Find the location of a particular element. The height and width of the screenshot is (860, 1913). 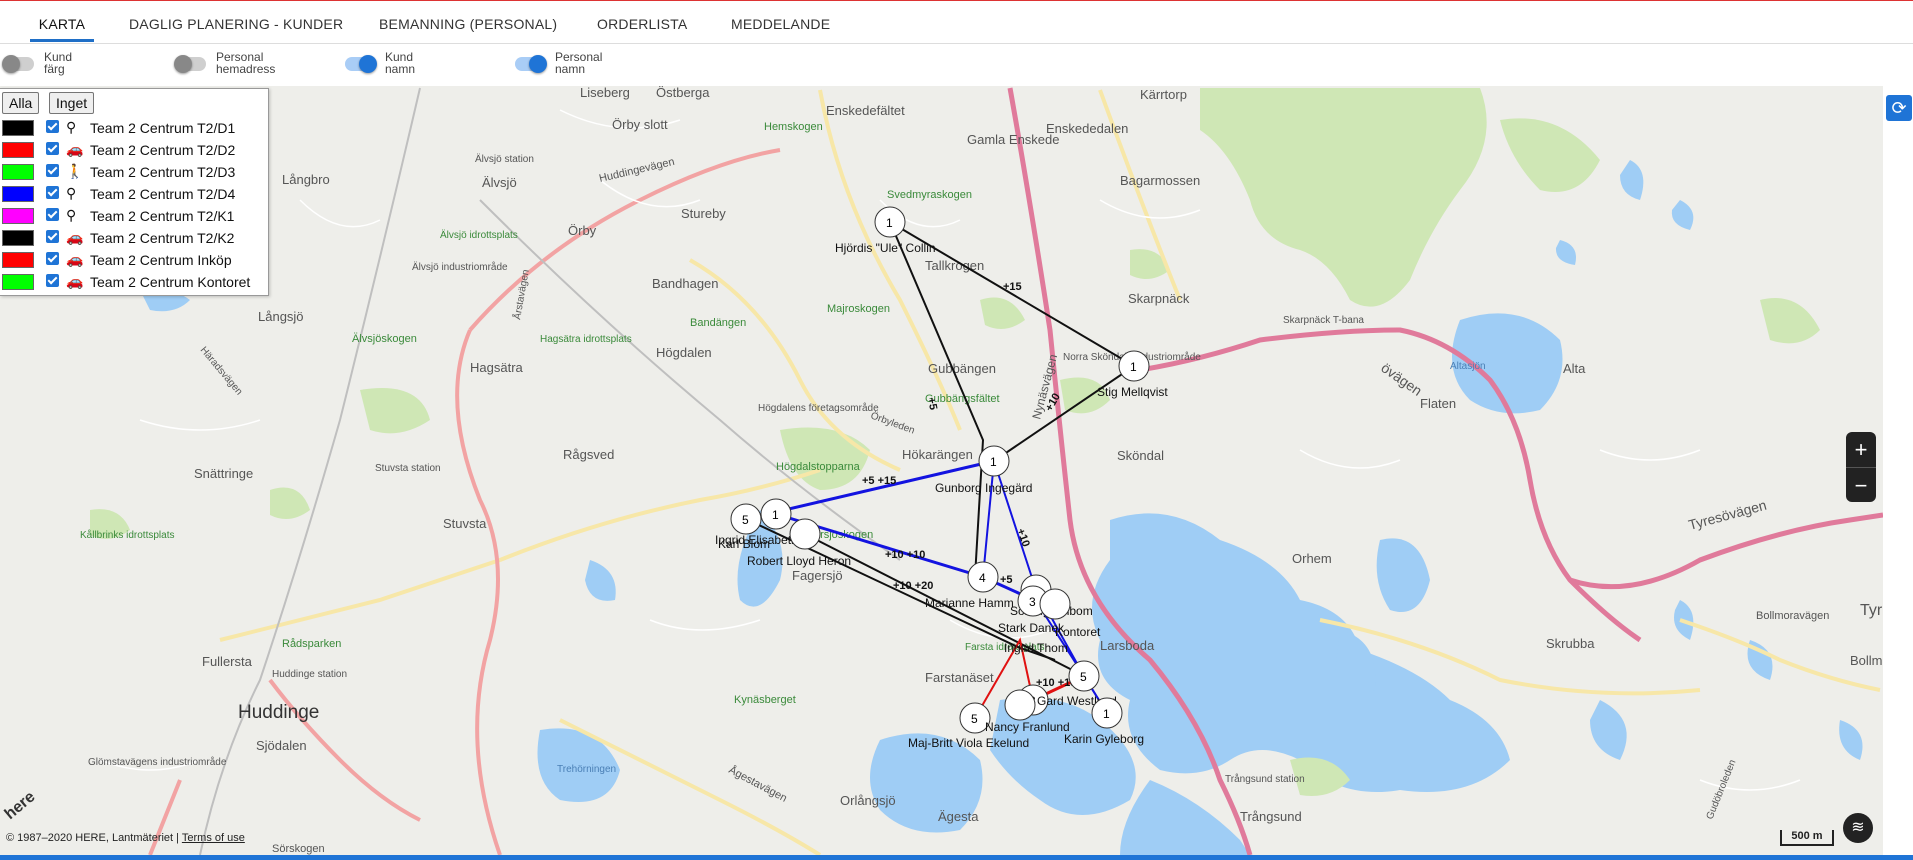

place-label: Kållbrinks idrottsplats is located at coordinates (127, 535).